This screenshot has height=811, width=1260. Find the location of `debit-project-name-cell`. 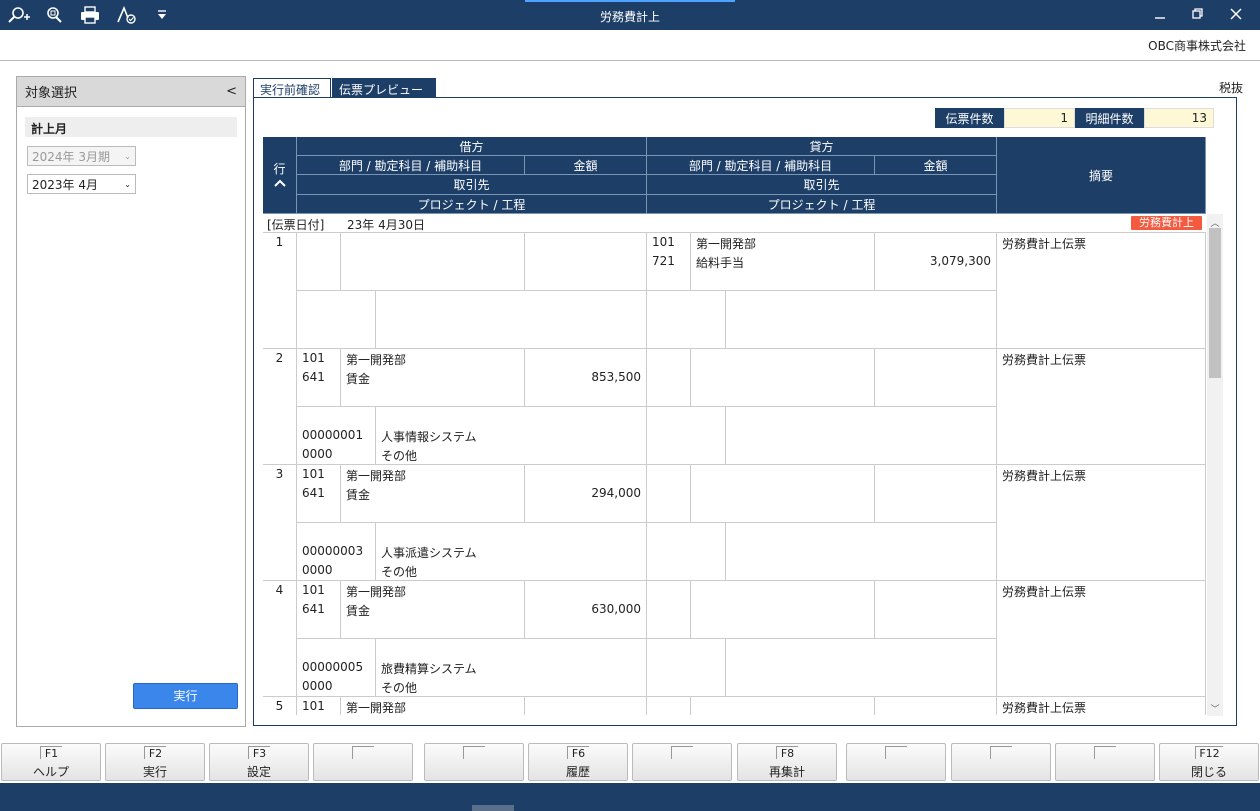

debit-project-name-cell is located at coordinates (511, 320).